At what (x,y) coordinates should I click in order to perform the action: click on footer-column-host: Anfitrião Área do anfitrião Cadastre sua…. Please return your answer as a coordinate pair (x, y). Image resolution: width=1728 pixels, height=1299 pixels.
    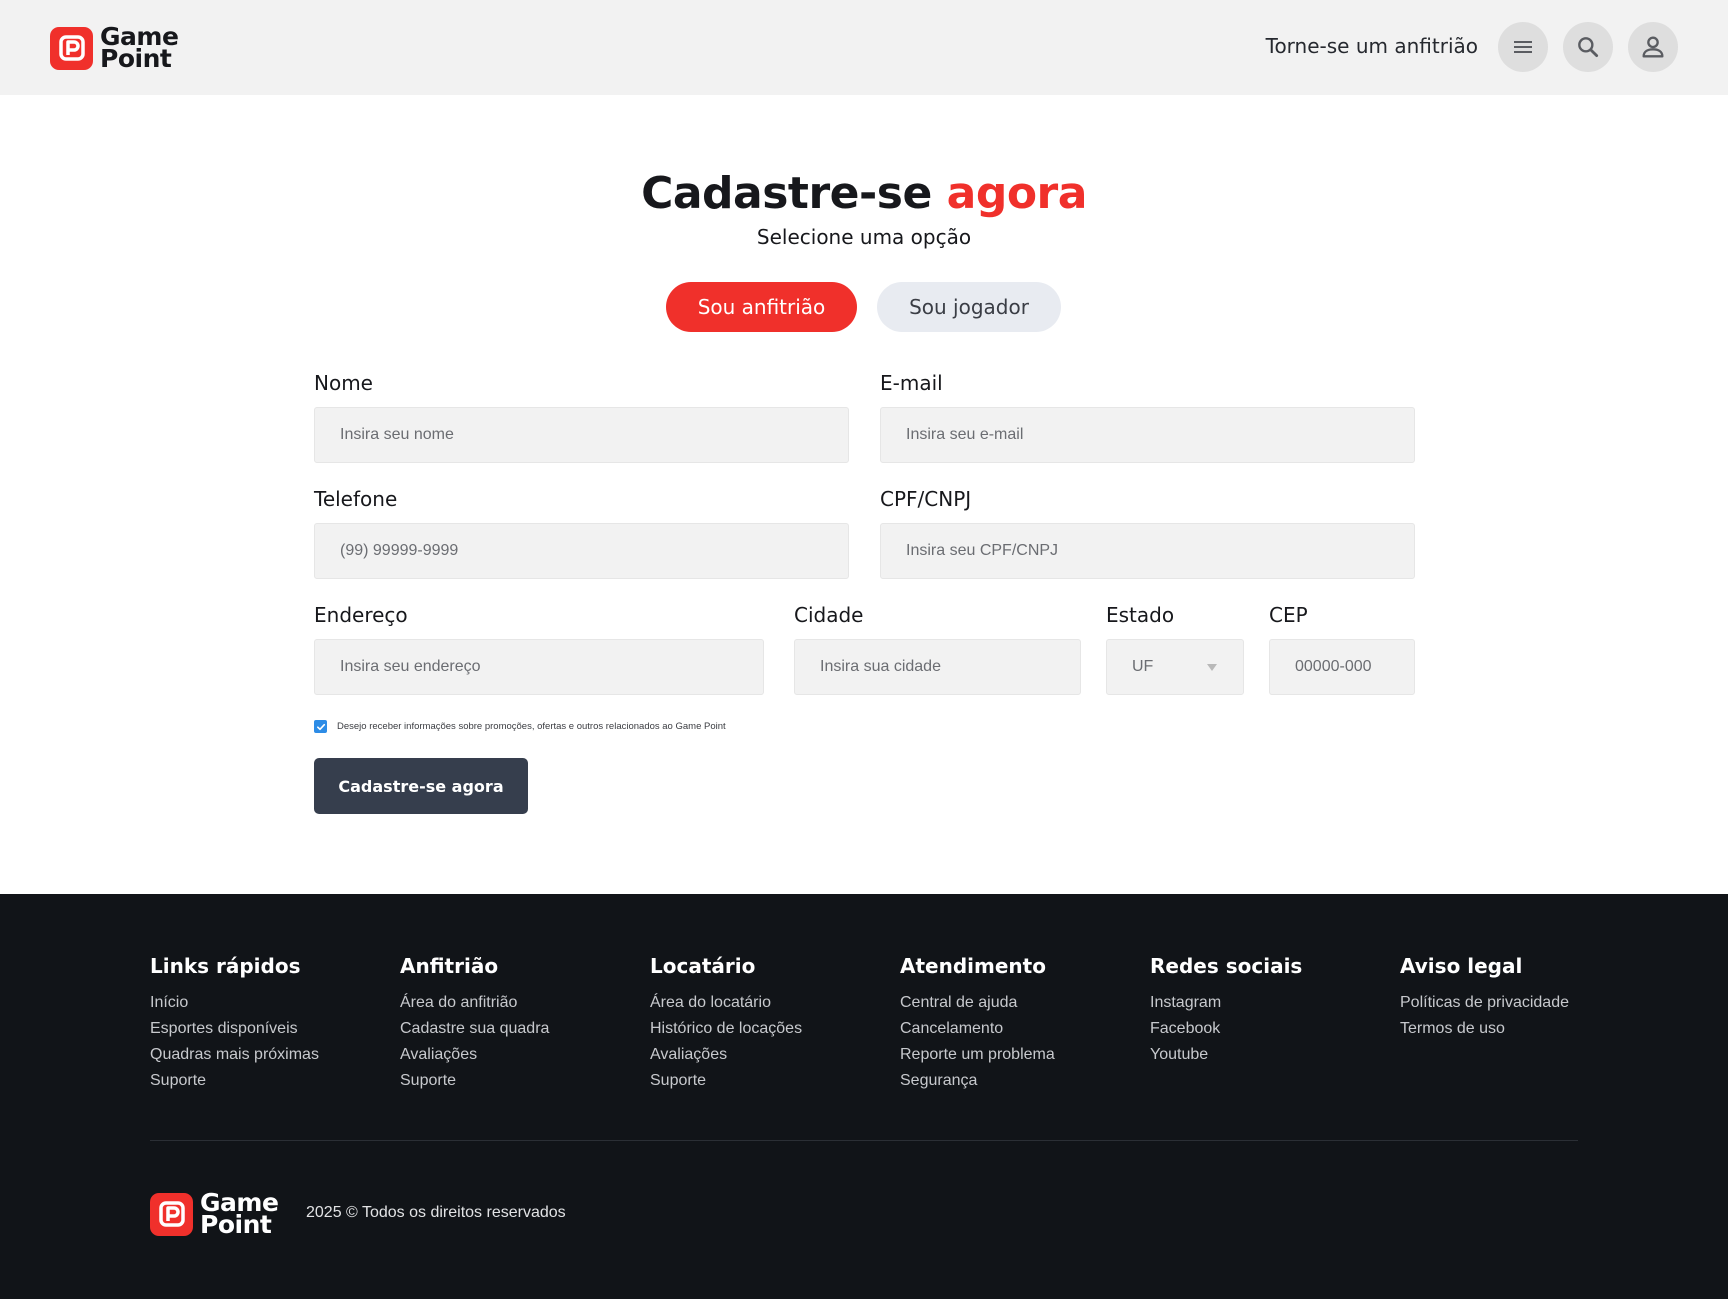
    Looking at the image, I should click on (474, 1024).